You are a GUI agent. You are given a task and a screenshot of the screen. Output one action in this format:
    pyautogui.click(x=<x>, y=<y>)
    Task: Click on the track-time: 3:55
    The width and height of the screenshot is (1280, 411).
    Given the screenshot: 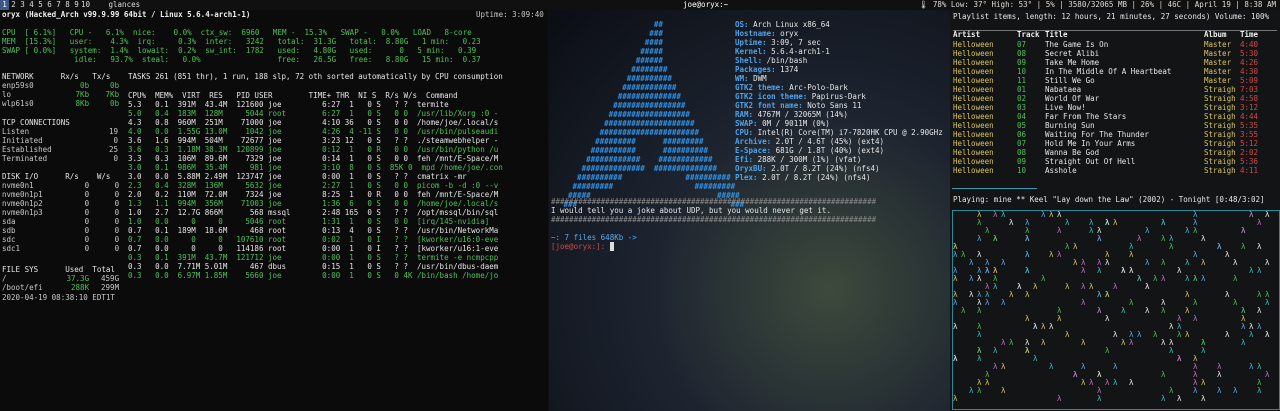 What is the action you would take?
    pyautogui.click(x=1249, y=134)
    